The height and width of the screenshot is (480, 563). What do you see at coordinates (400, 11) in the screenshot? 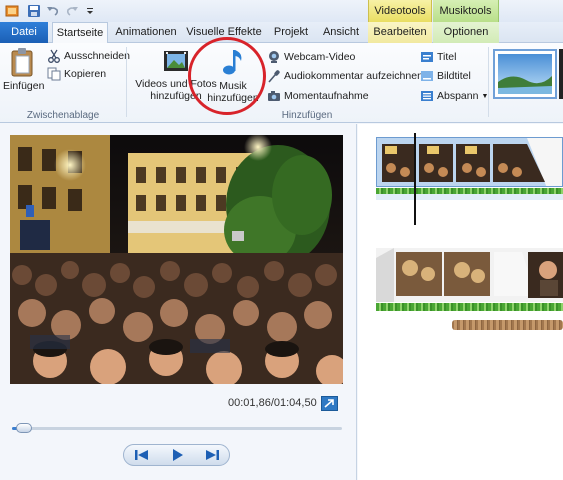
I see `context-tab-video-tools: Videotools` at bounding box center [400, 11].